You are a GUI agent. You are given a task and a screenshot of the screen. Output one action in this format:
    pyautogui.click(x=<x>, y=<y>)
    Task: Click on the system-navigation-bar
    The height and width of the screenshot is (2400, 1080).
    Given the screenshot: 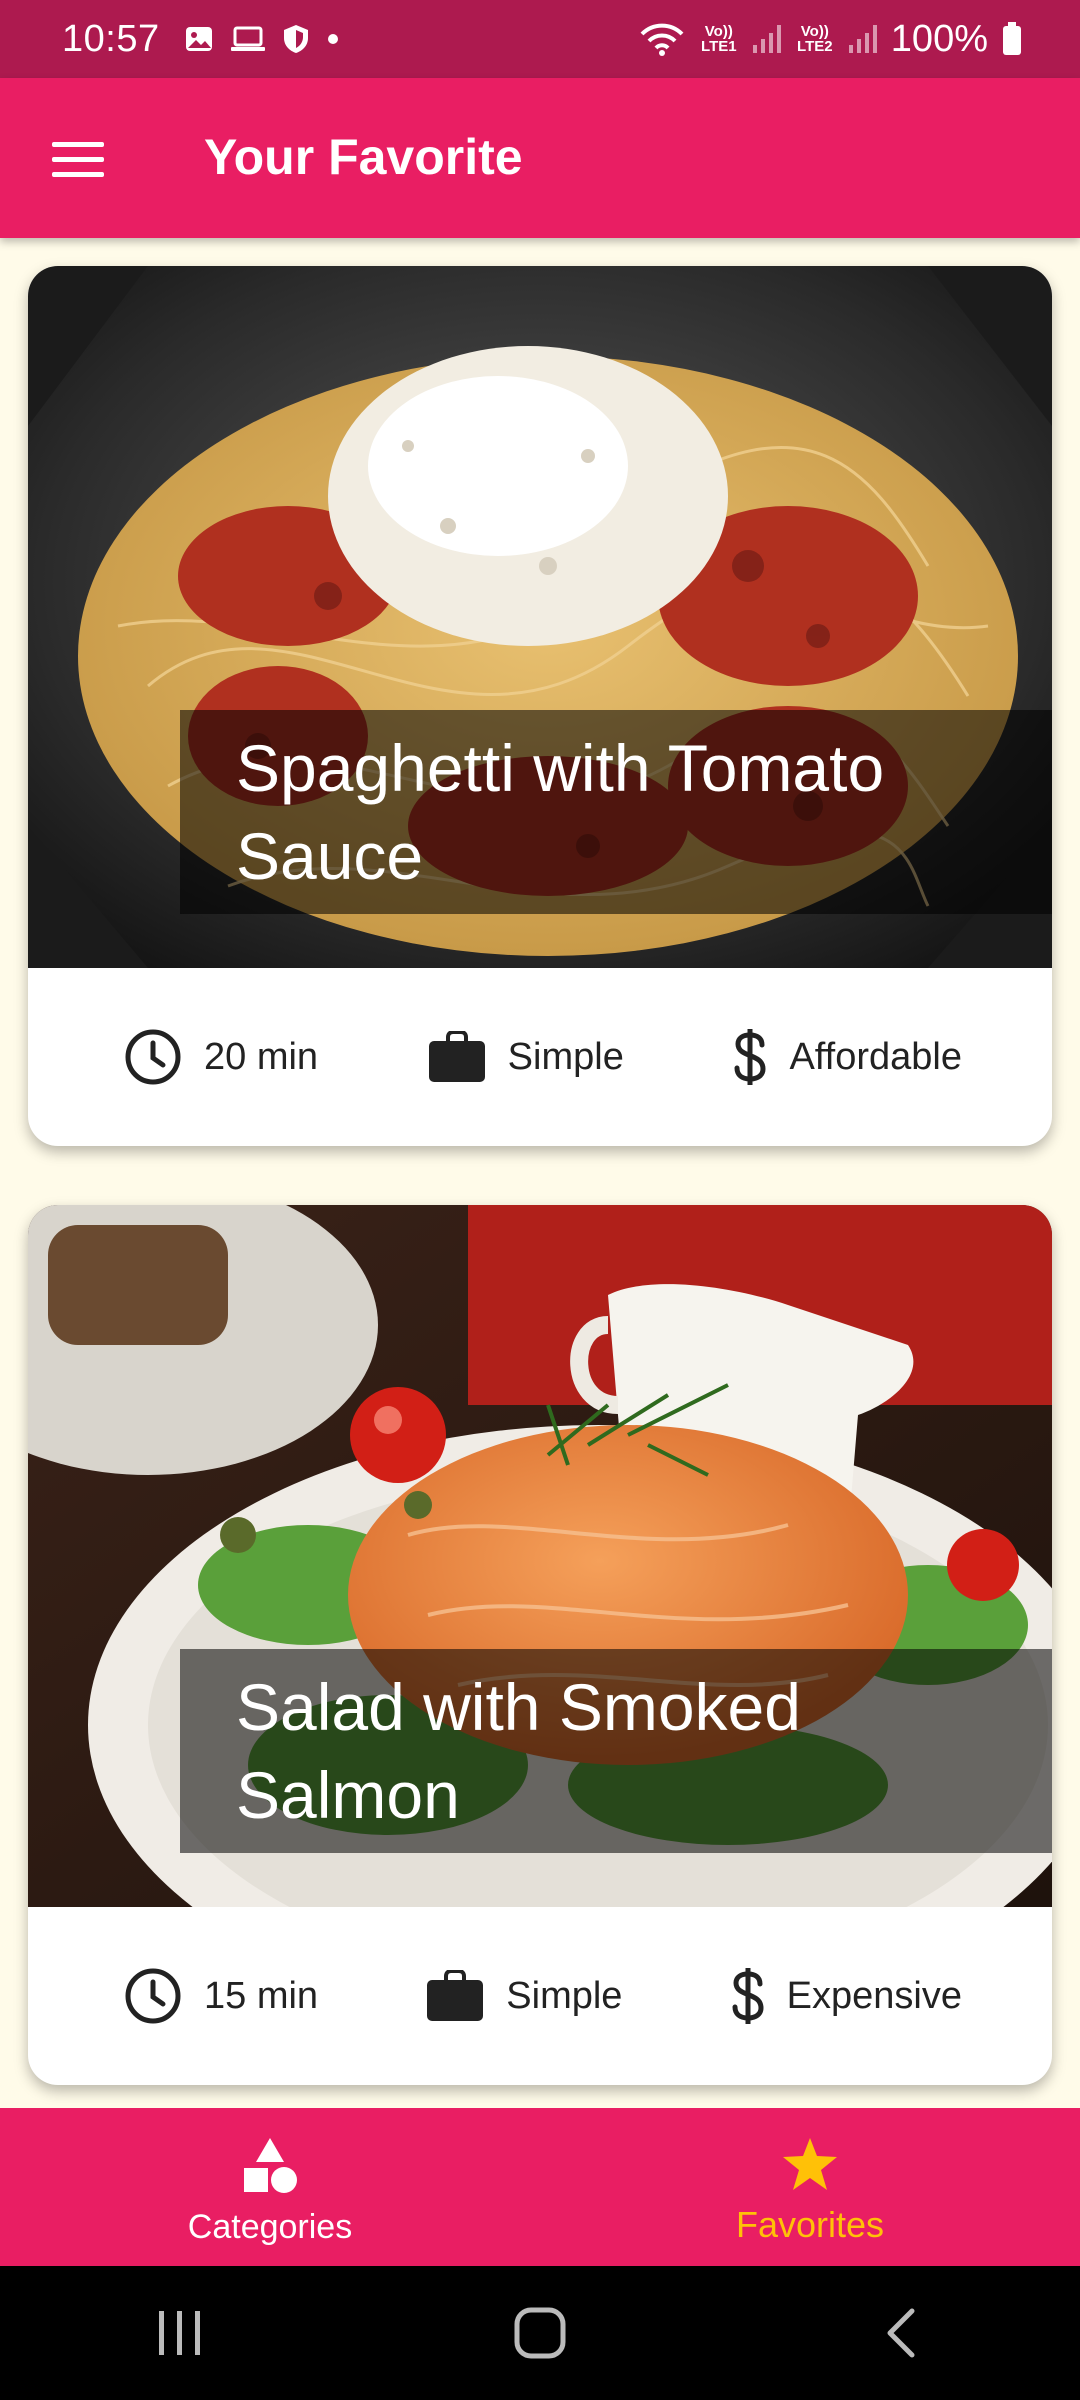 What is the action you would take?
    pyautogui.click(x=540, y=2333)
    